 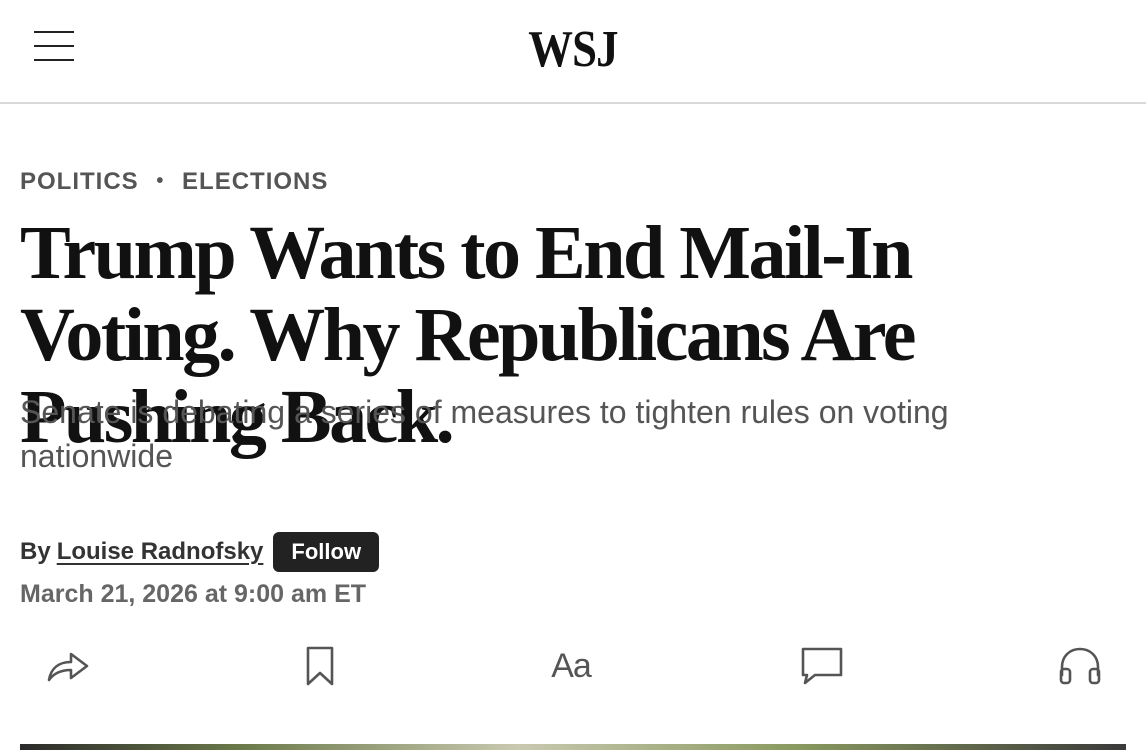 What do you see at coordinates (320, 666) in the screenshot?
I see `bookmark-icon` at bounding box center [320, 666].